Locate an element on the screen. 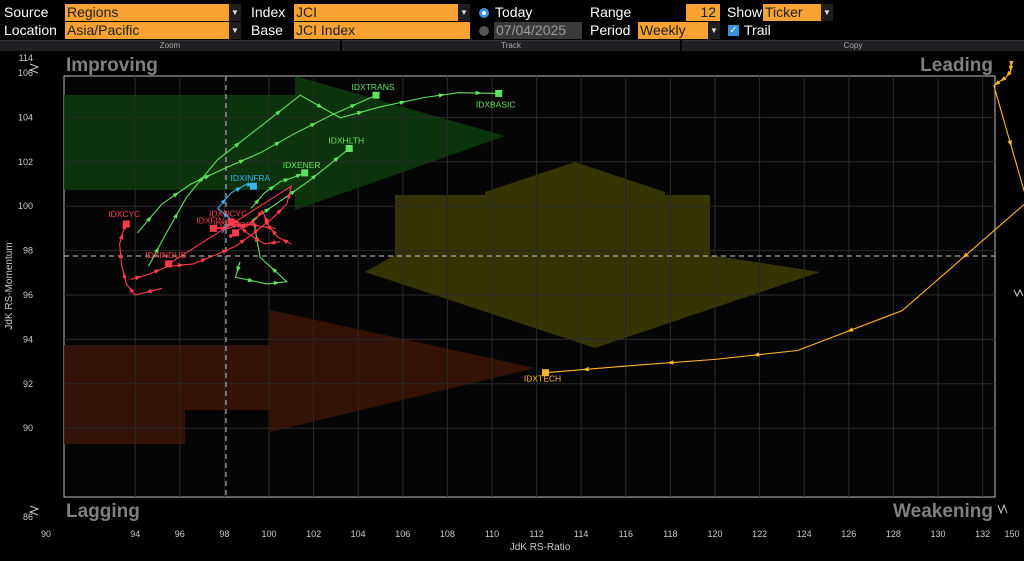  series-label: IDXBASIC is located at coordinates (496, 104).